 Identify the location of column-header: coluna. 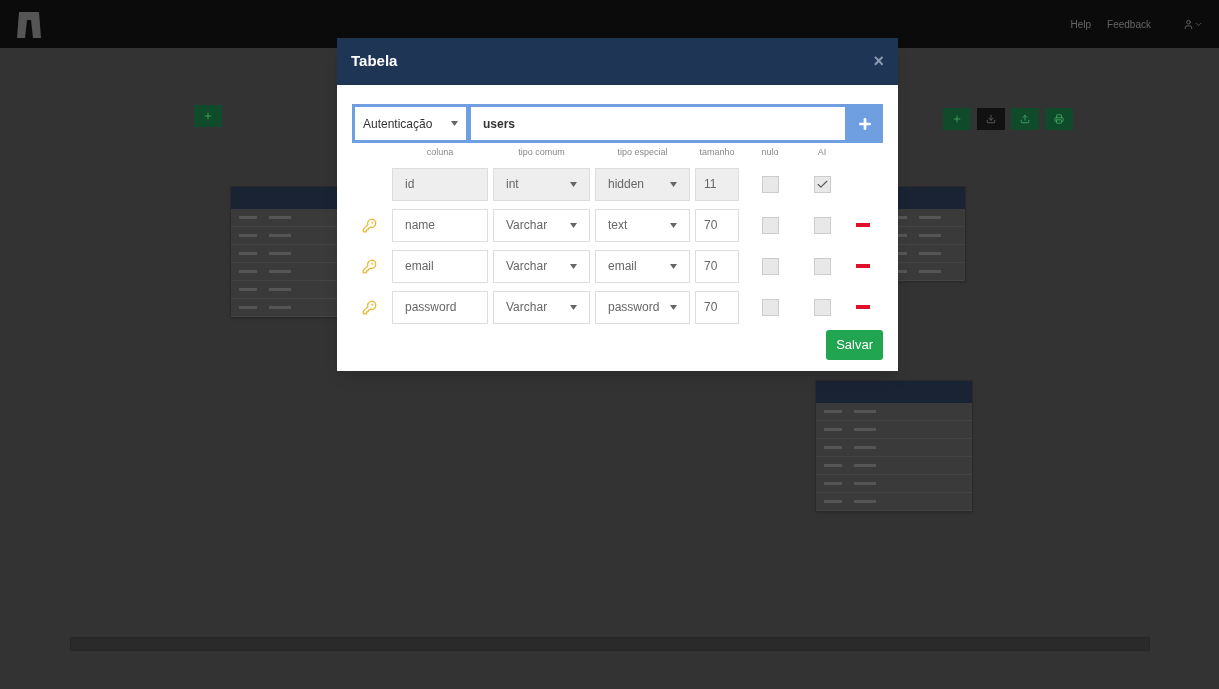
(440, 152).